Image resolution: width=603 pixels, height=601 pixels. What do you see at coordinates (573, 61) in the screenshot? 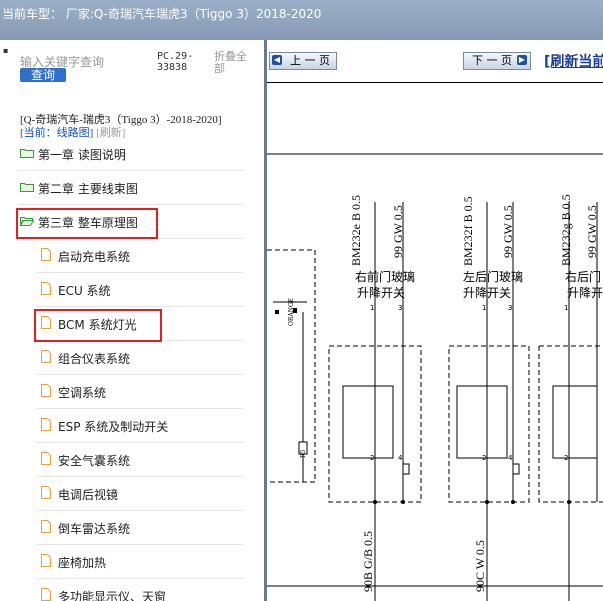
I see `refresh-current-link: [刷新当前` at bounding box center [573, 61].